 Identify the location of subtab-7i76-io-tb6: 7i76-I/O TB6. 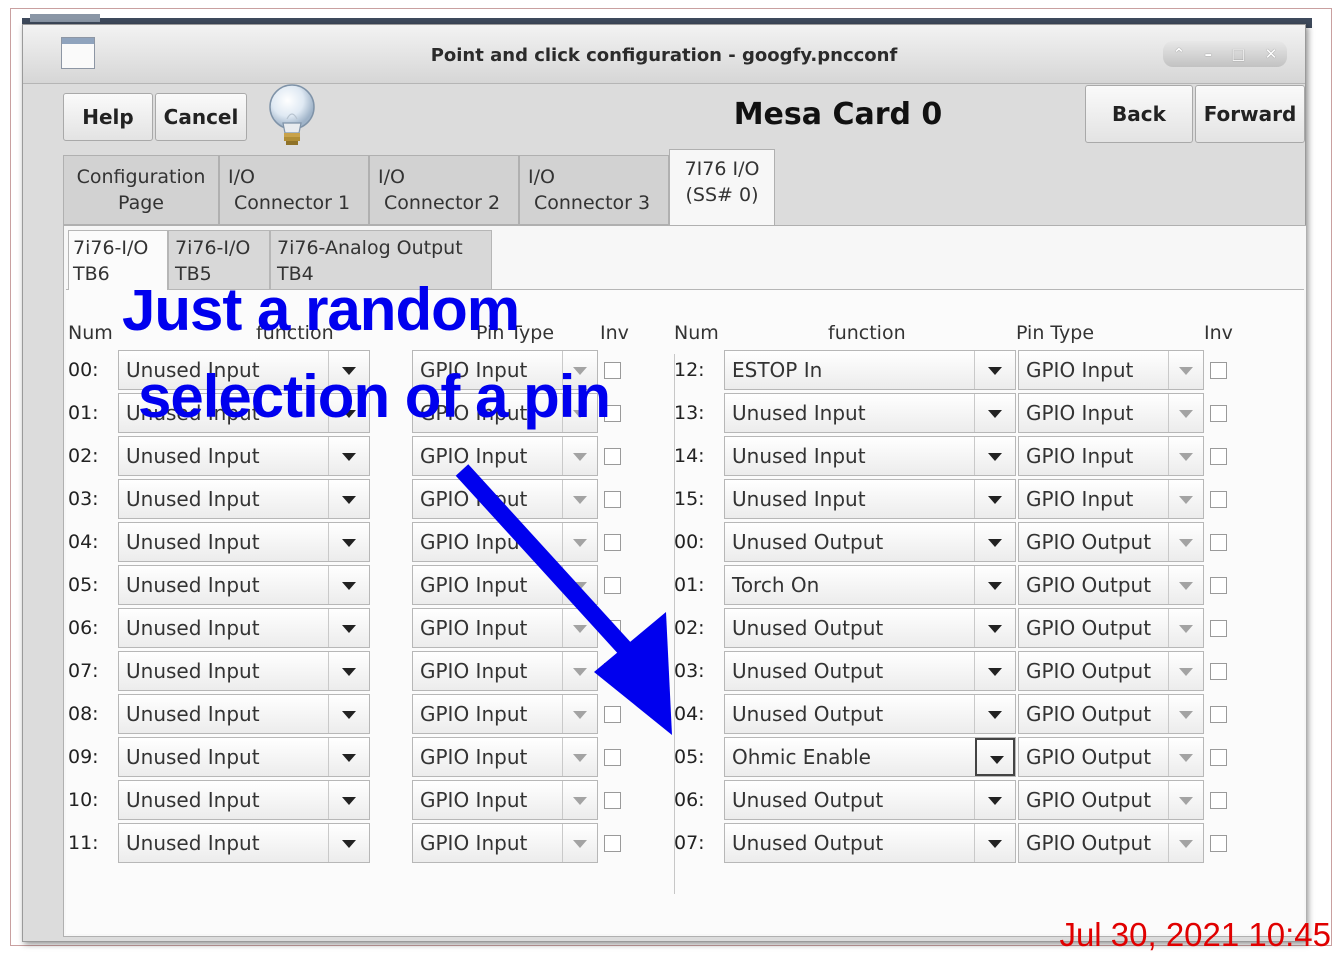
(118, 260).